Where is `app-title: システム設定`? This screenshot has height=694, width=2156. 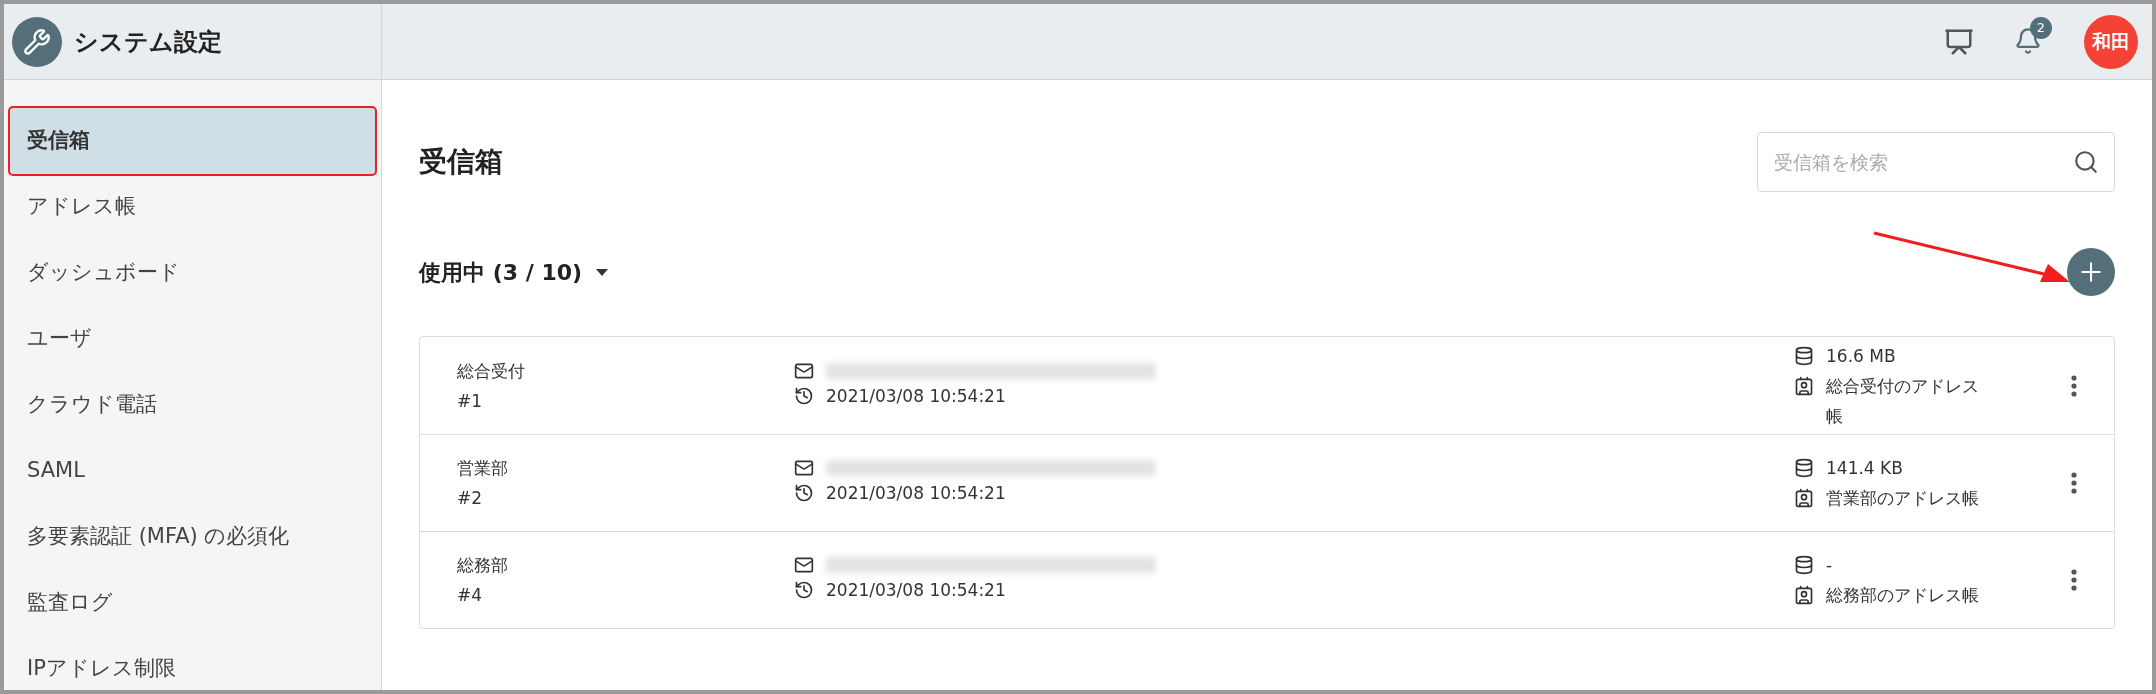
app-title: システム設定 is located at coordinates (148, 42).